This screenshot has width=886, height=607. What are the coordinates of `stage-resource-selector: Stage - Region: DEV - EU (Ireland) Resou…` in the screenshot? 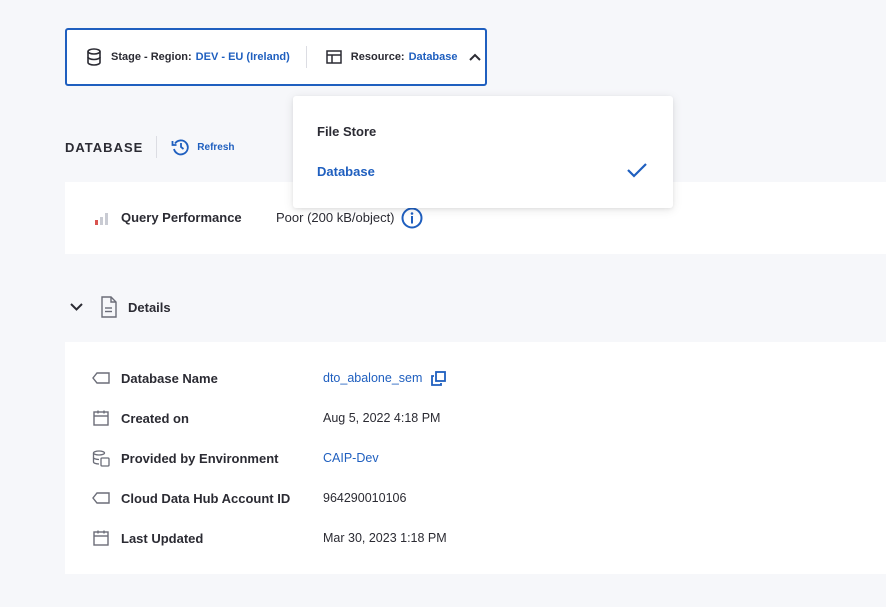 It's located at (276, 57).